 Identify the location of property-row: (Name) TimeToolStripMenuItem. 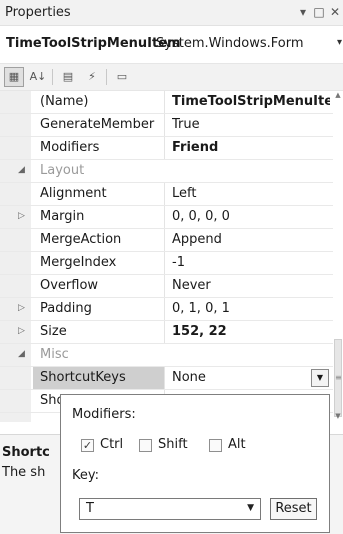
(166, 102).